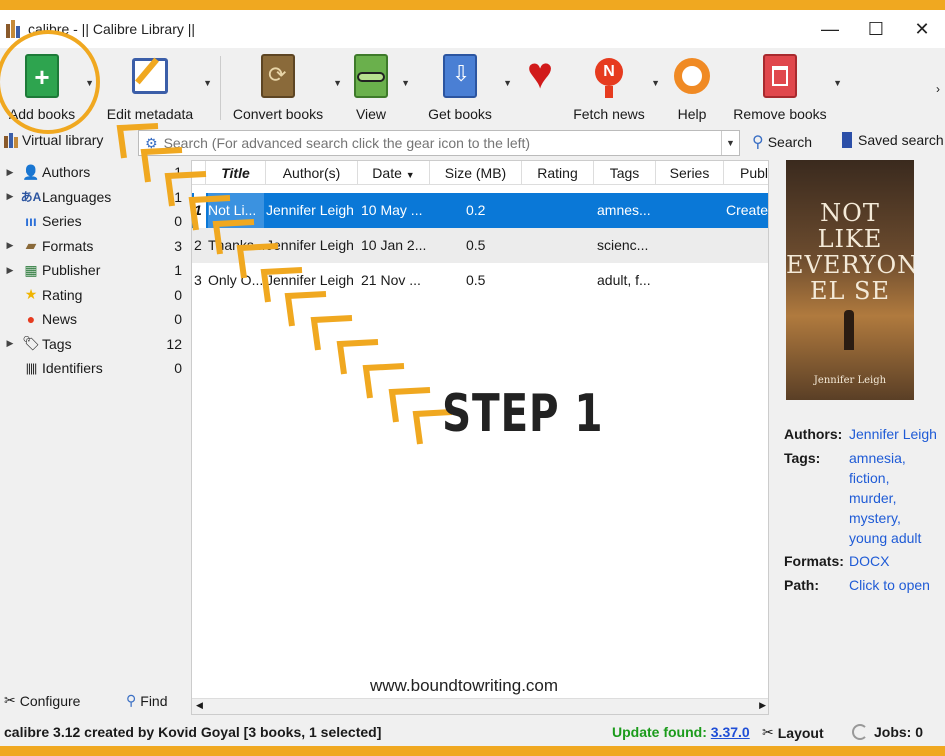 This screenshot has height=756, width=945. I want to click on path-label: Path:, so click(801, 585).